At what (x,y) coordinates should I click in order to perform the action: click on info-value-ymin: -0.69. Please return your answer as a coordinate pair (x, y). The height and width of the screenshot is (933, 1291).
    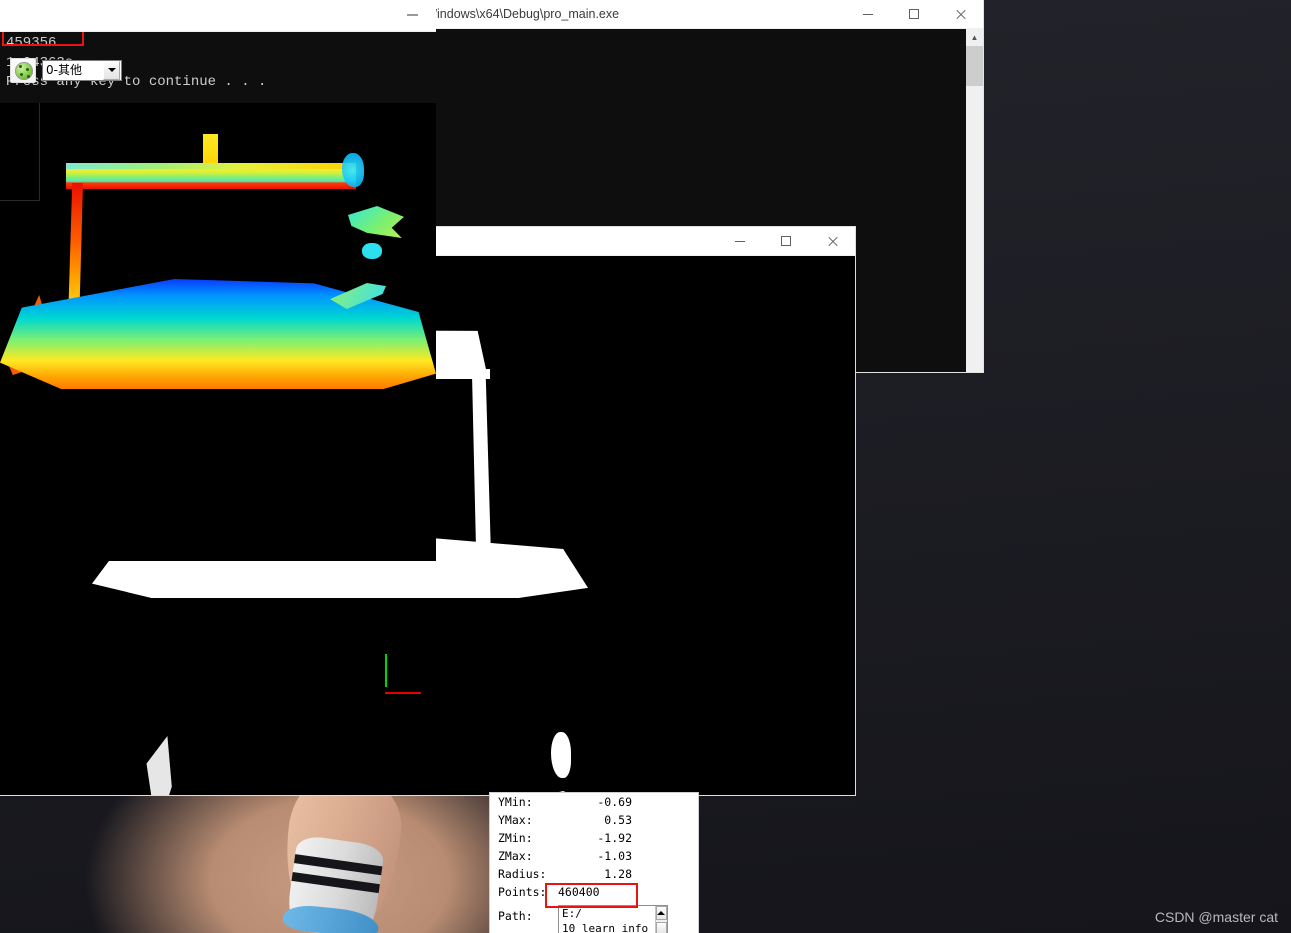
    Looking at the image, I should click on (614, 802).